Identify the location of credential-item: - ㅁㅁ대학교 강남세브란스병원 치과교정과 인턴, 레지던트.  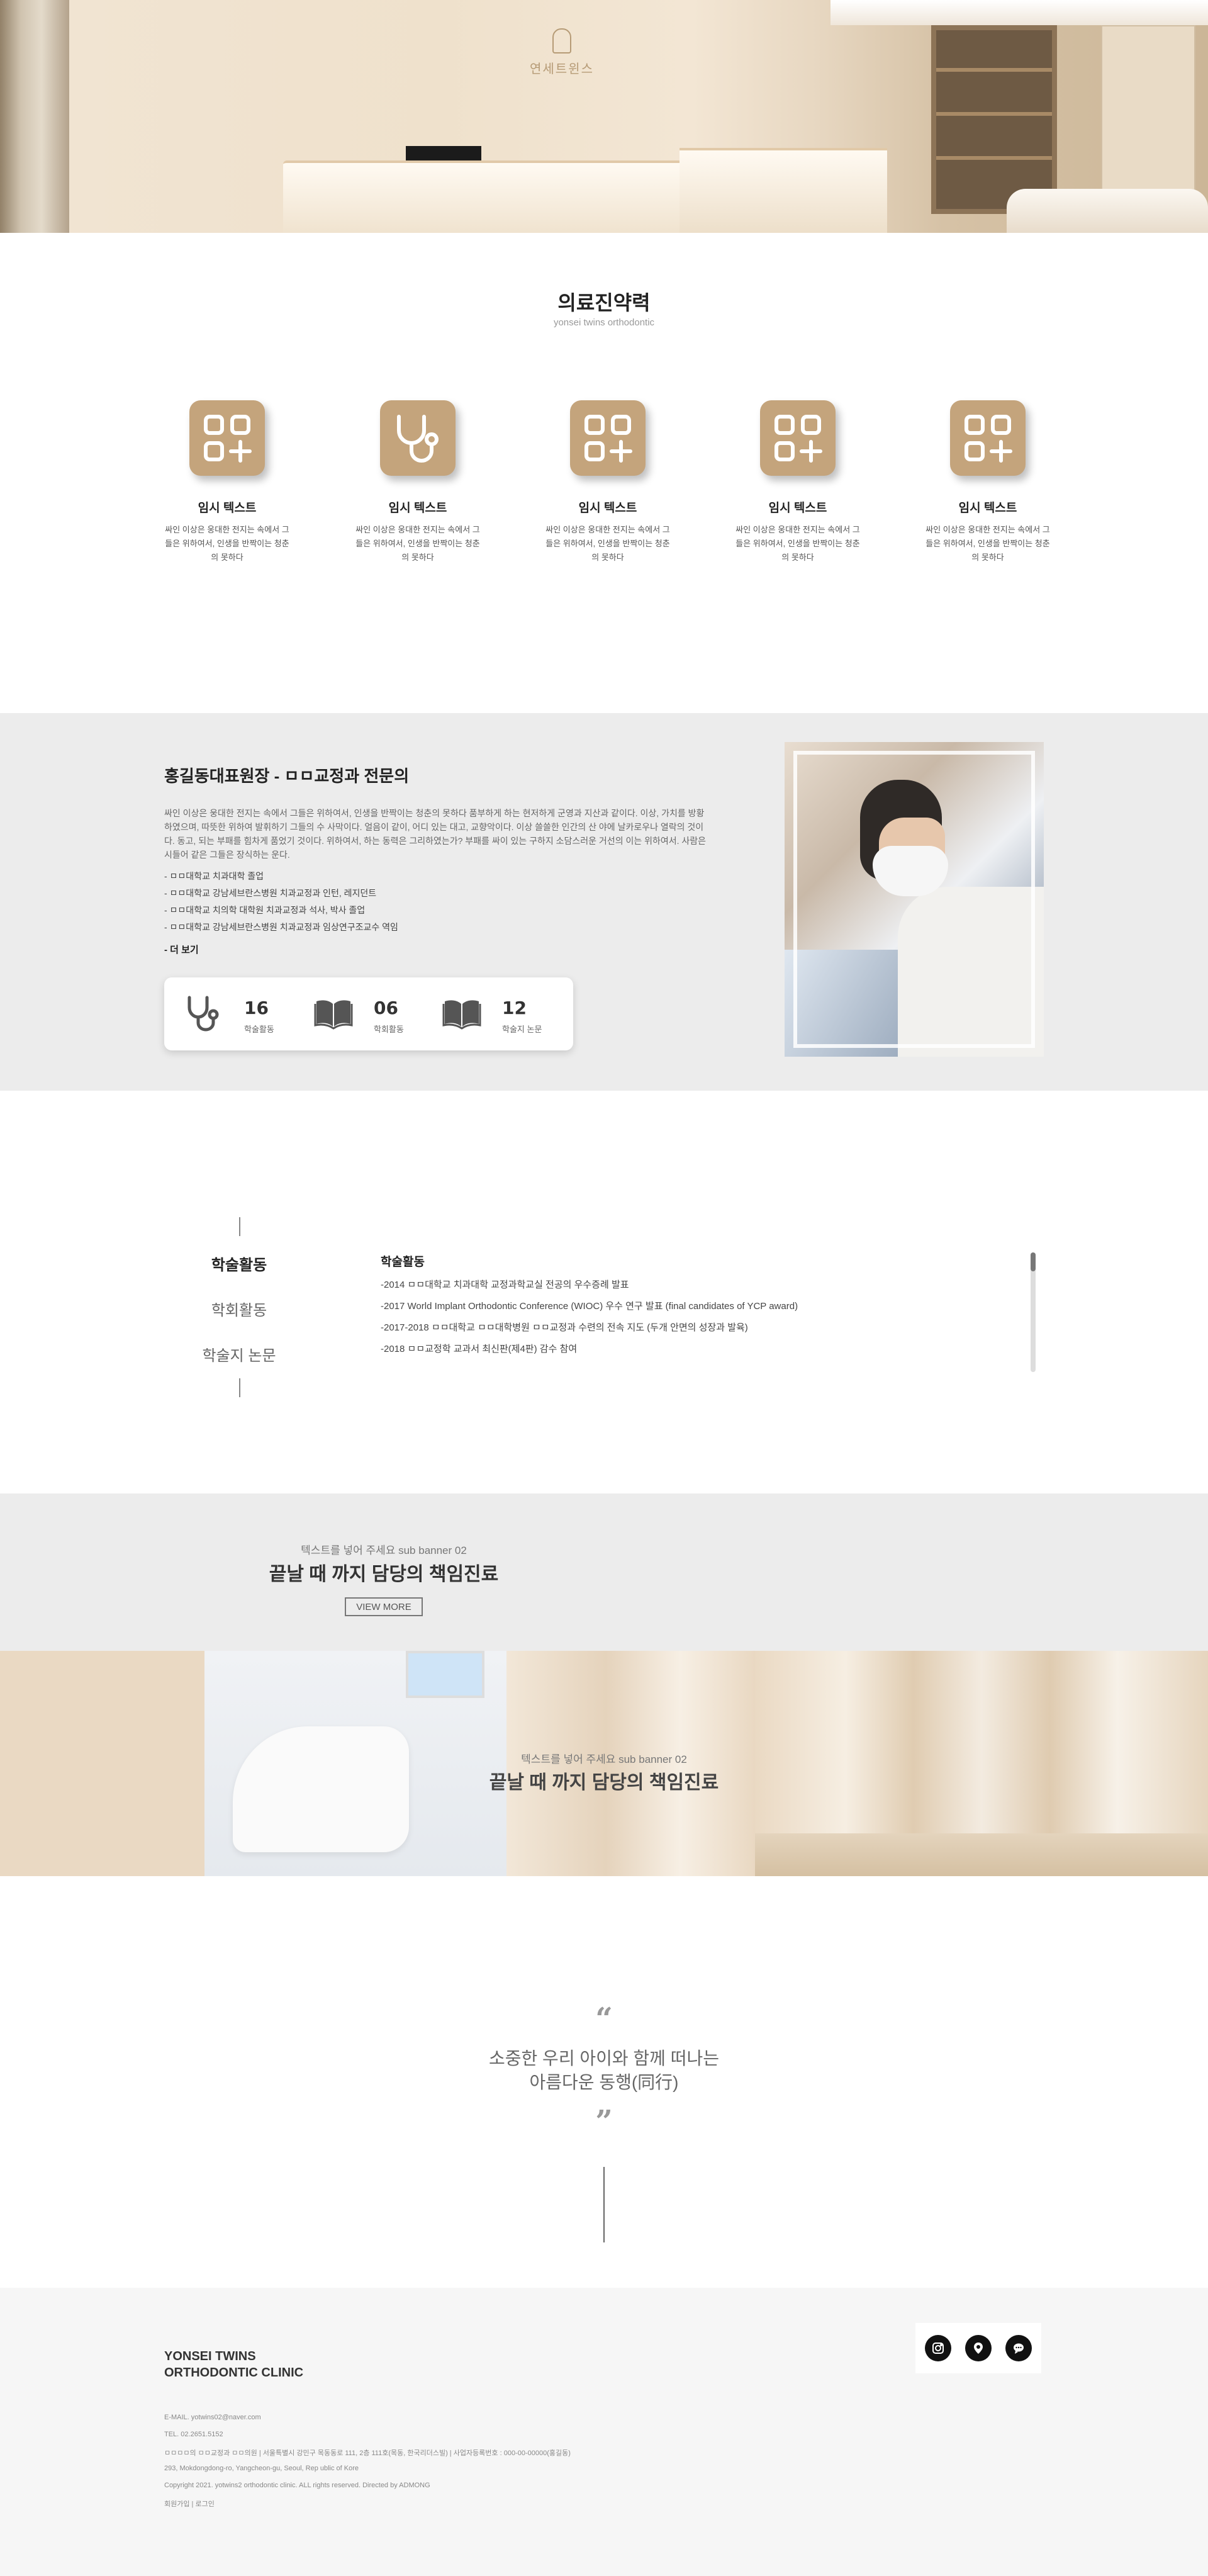
(270, 893).